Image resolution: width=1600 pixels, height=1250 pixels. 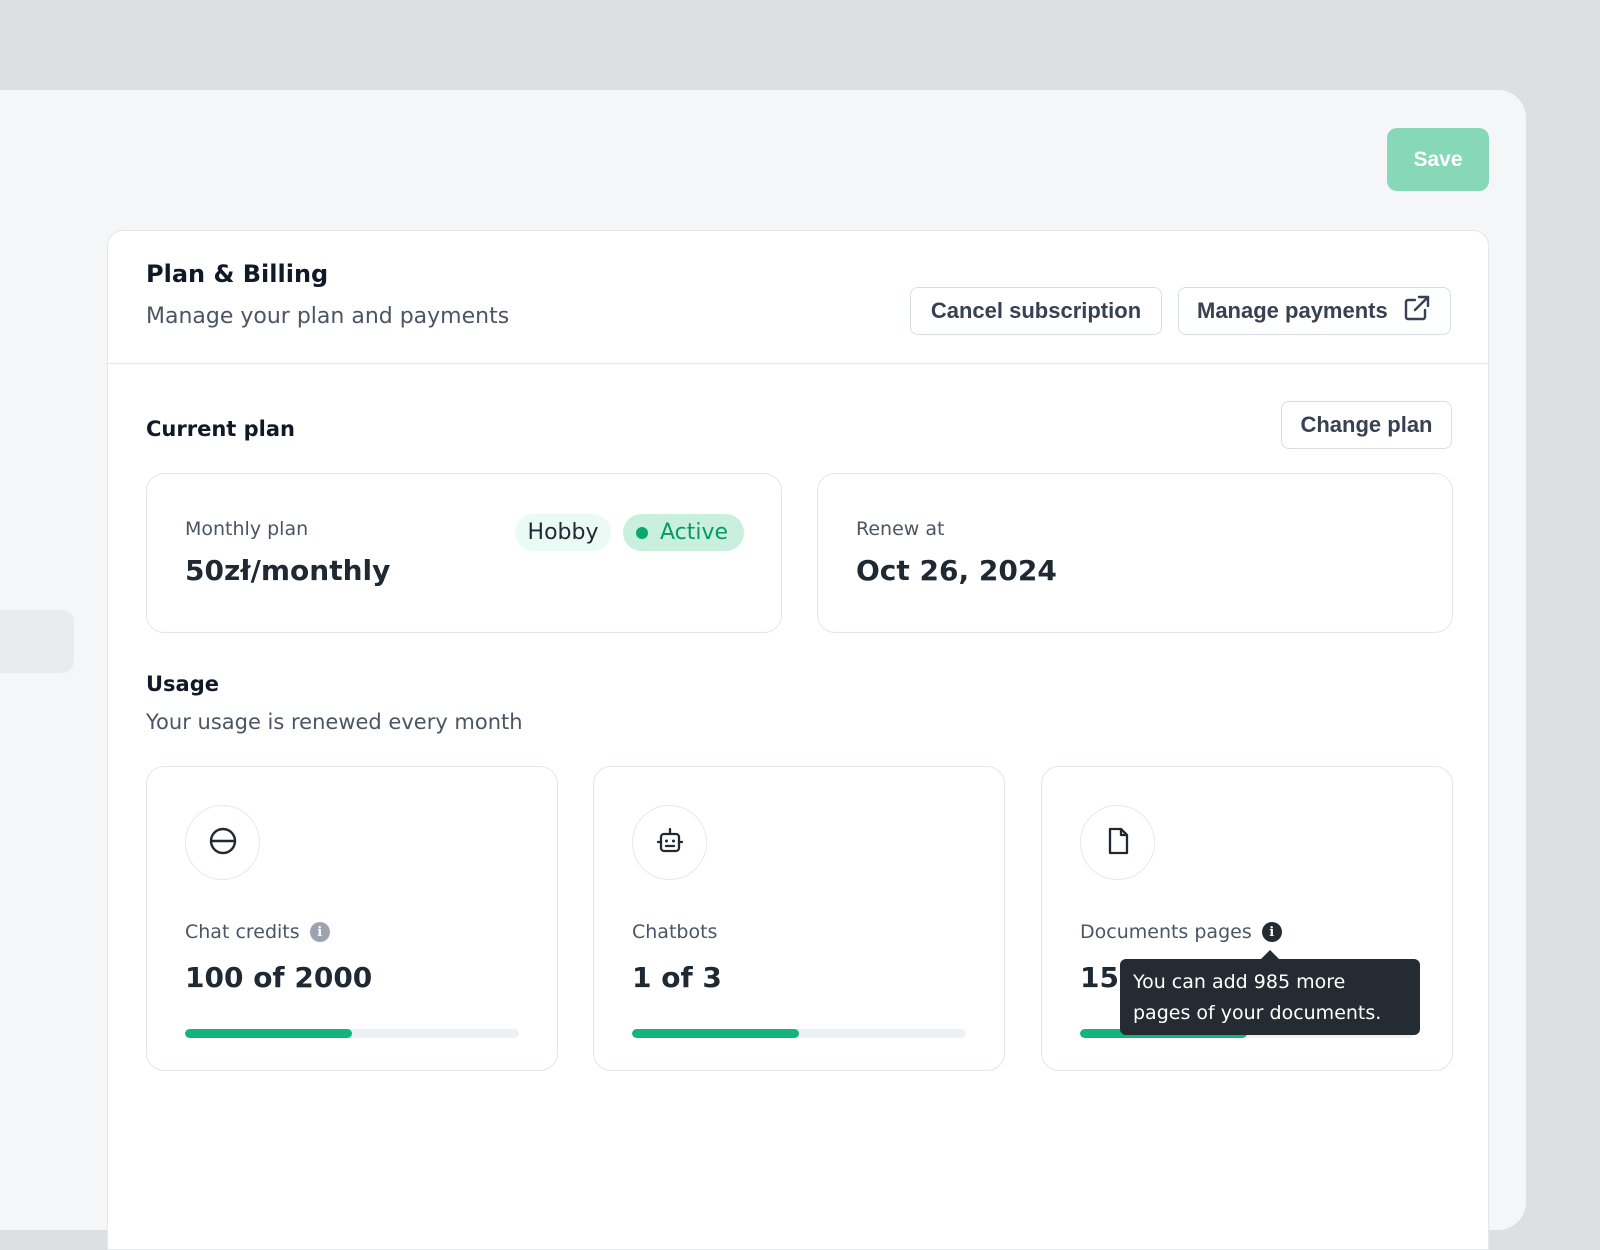 I want to click on renewal-date: Oct 26, 2024, so click(x=956, y=570).